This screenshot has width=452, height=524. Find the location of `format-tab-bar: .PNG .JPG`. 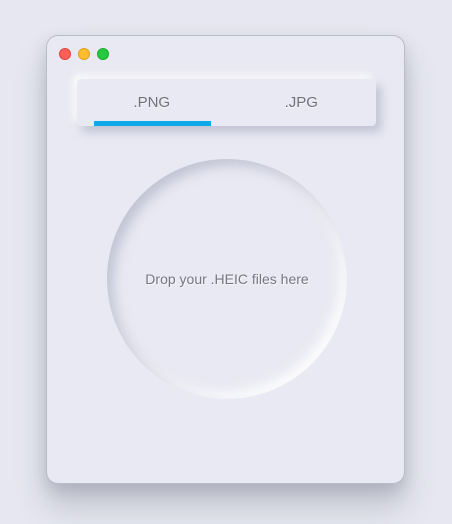

format-tab-bar: .PNG .JPG is located at coordinates (226, 102).